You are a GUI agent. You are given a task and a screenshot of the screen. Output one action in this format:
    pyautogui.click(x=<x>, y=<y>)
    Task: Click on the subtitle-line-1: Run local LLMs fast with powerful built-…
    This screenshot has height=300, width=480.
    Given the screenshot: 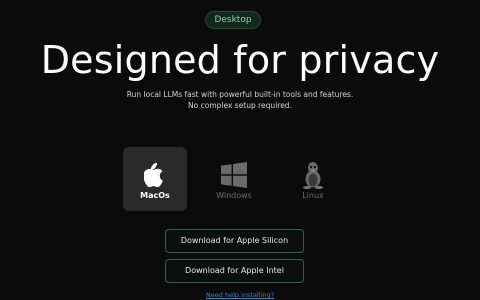 What is the action you would take?
    pyautogui.click(x=240, y=94)
    